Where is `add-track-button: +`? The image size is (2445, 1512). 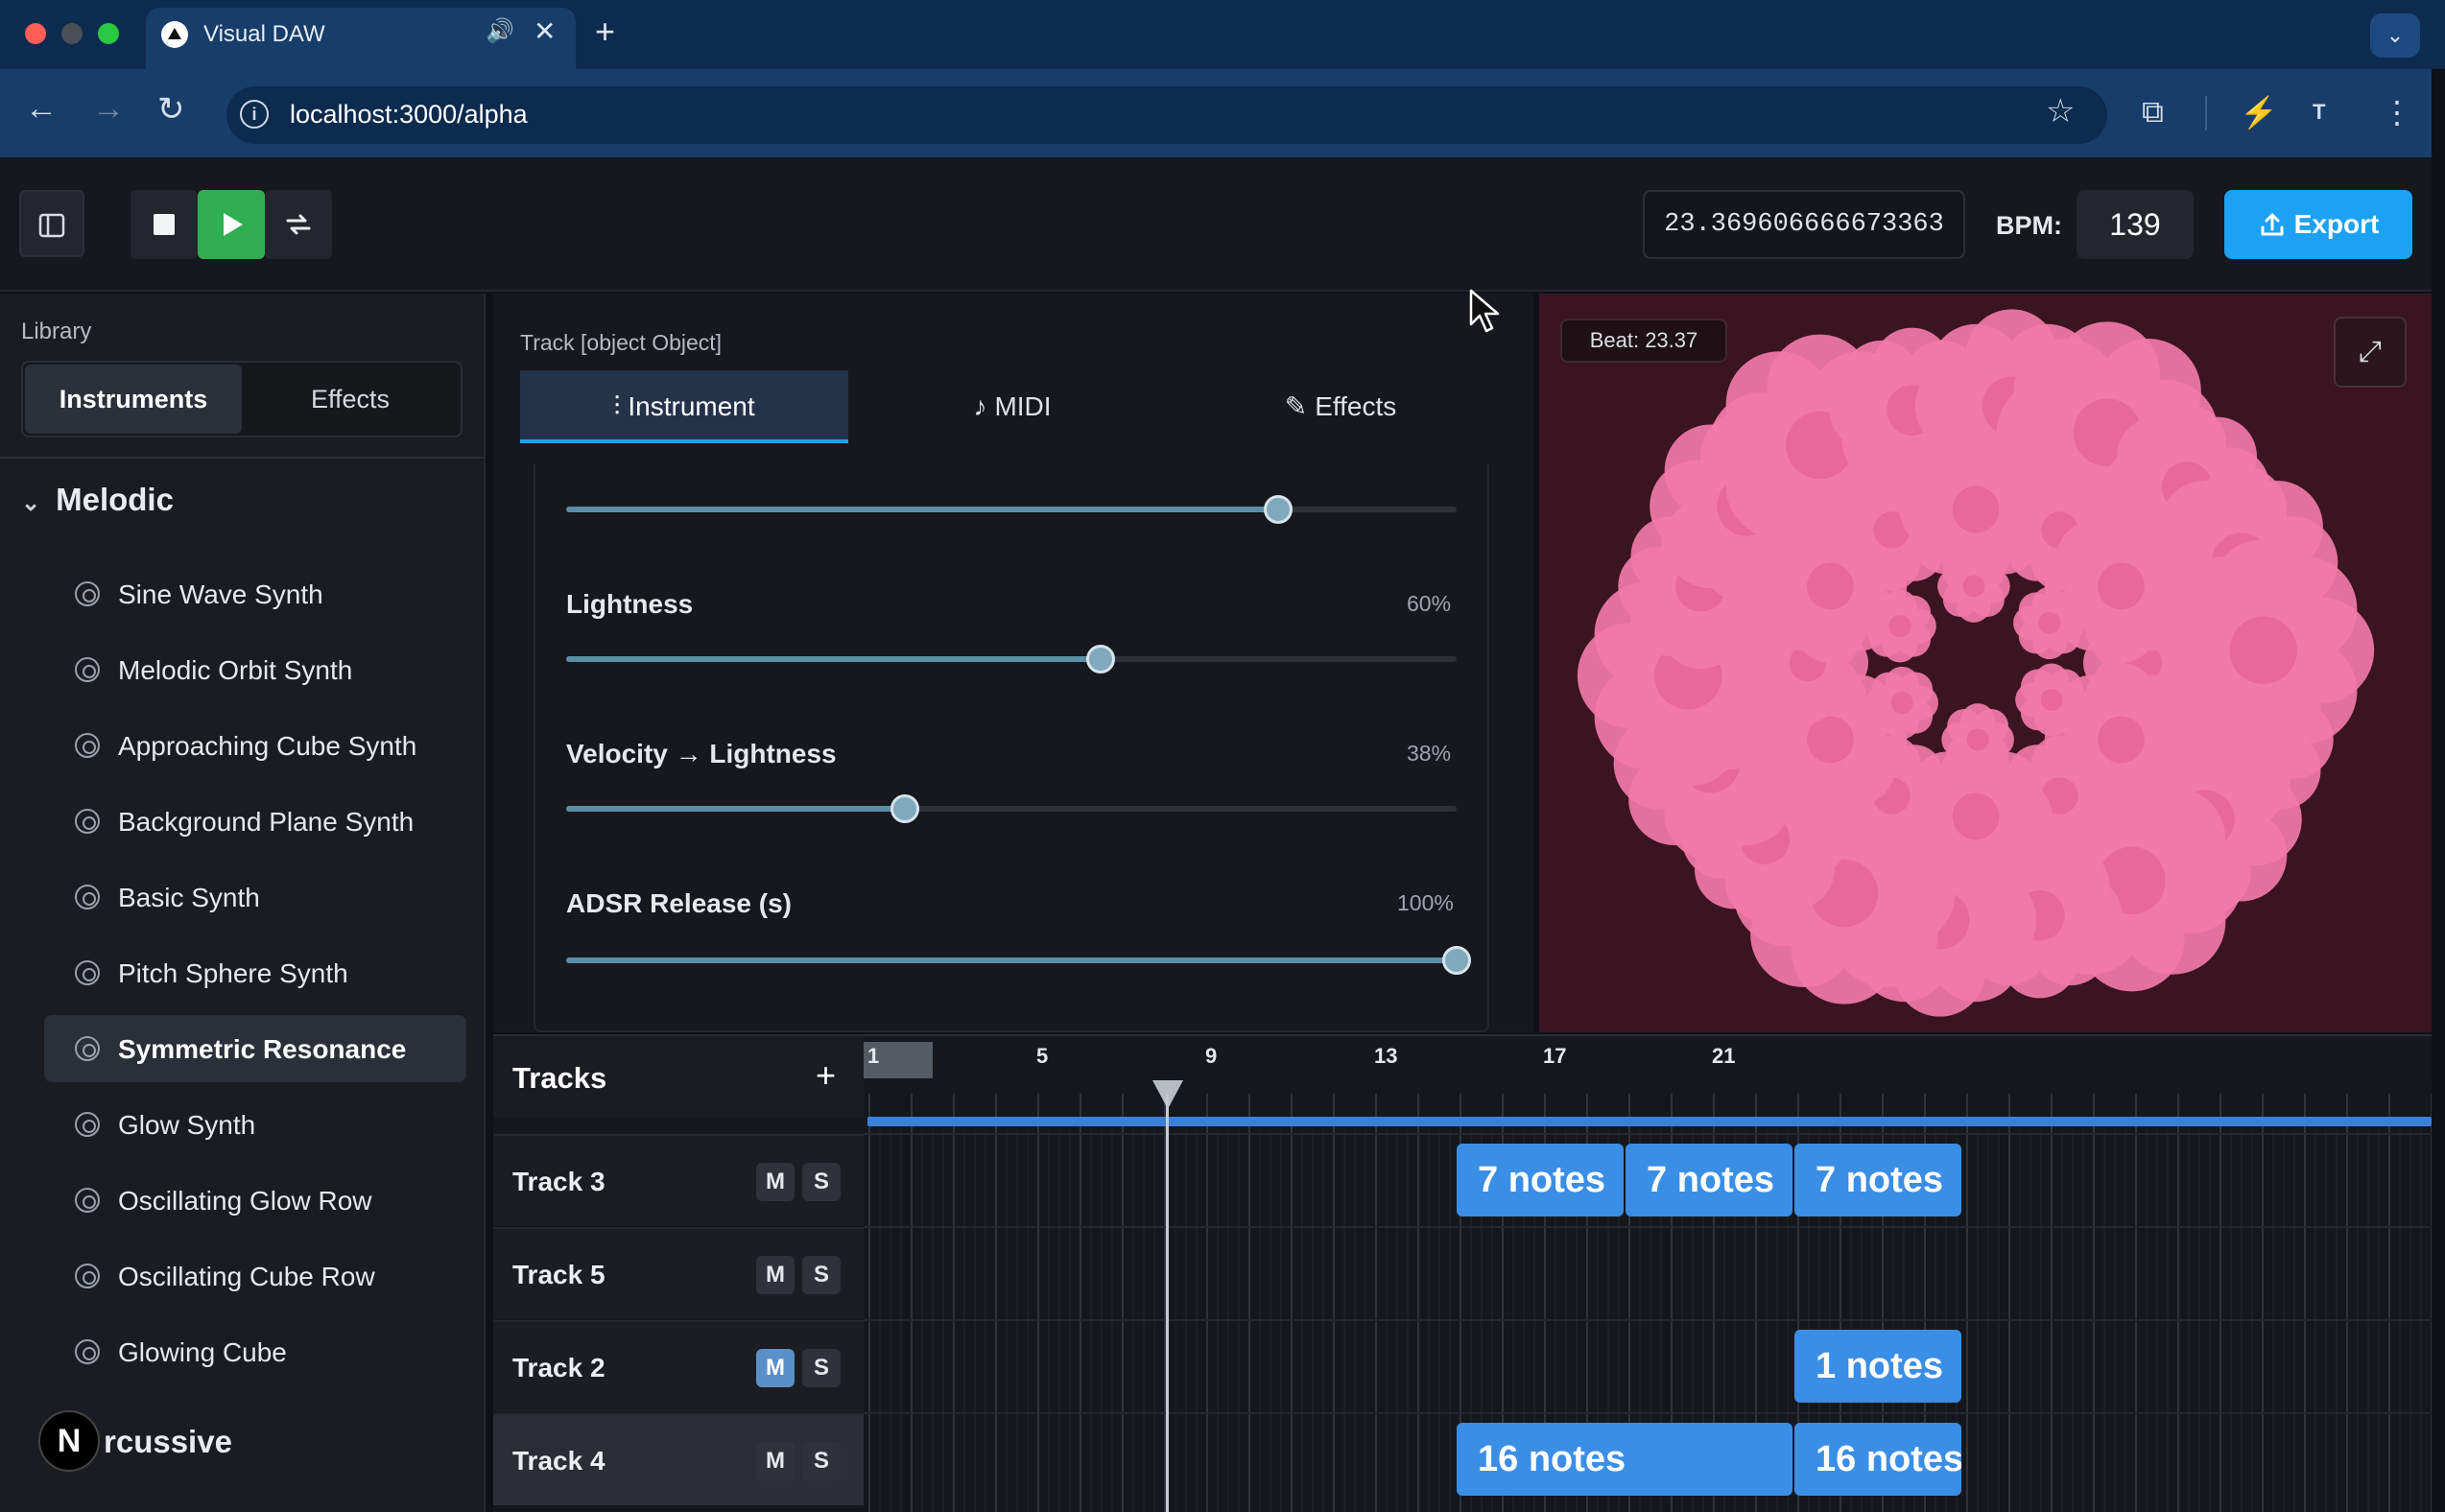
add-track-button: + is located at coordinates (826, 1075).